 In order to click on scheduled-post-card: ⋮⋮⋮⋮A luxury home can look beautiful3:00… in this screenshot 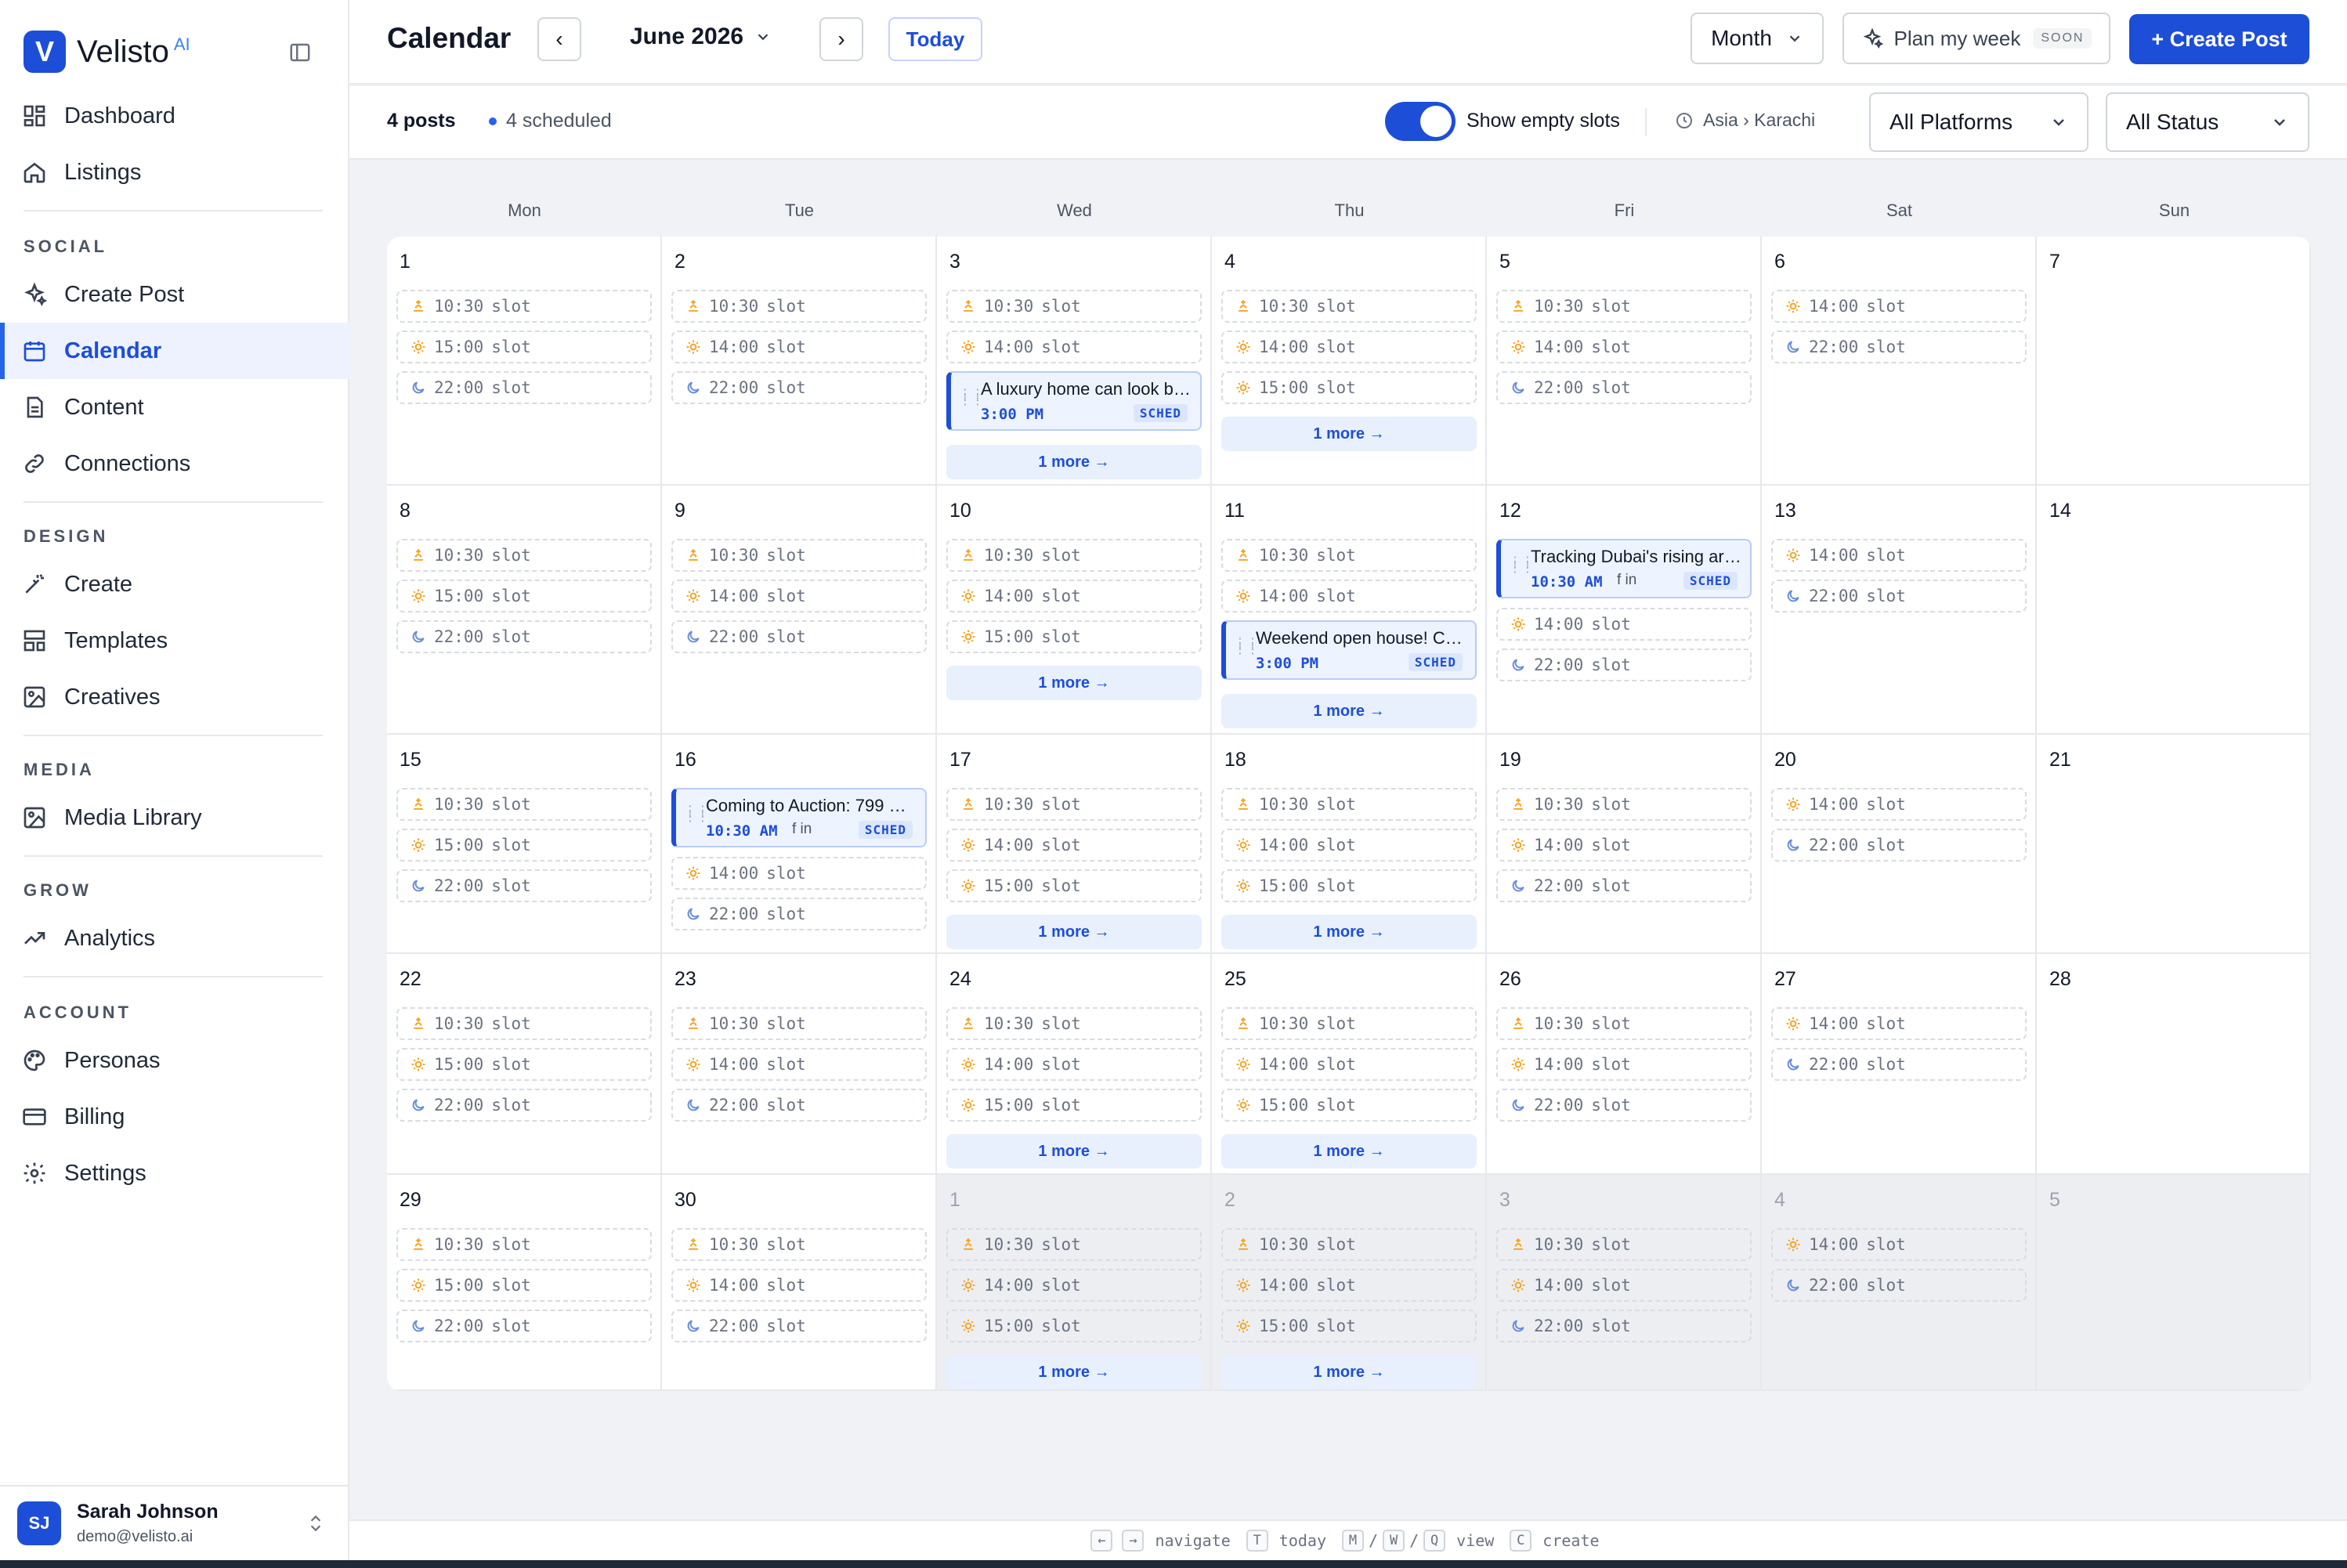, I will do `click(1074, 401)`.